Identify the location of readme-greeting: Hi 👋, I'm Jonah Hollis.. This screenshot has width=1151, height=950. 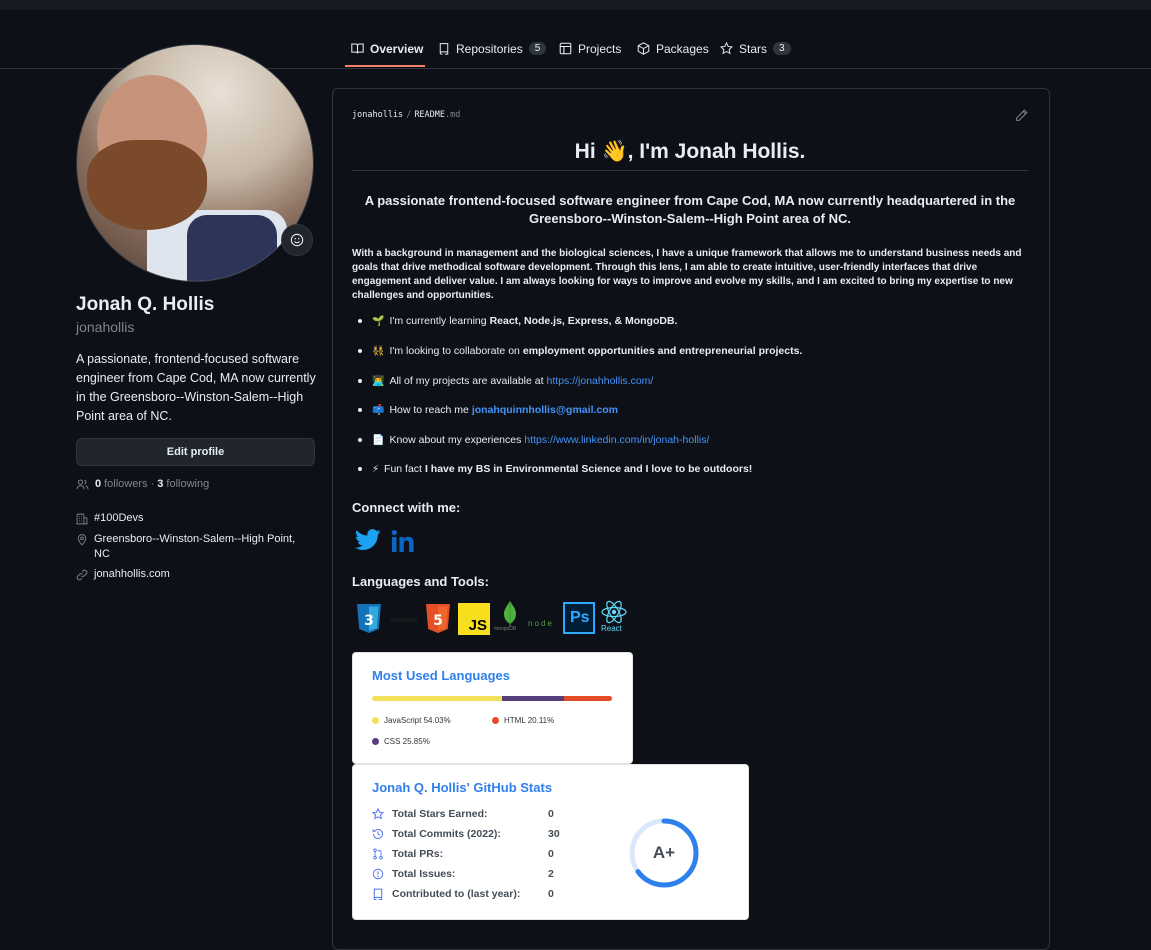
(690, 151).